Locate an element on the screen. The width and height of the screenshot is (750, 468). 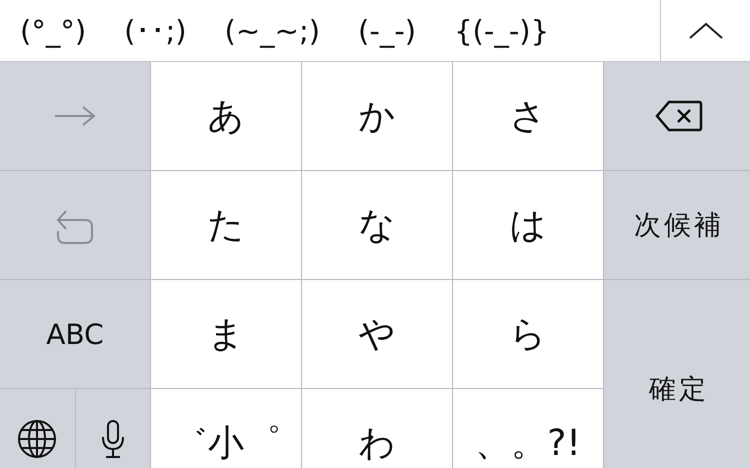
kana-key: た is located at coordinates (226, 225).